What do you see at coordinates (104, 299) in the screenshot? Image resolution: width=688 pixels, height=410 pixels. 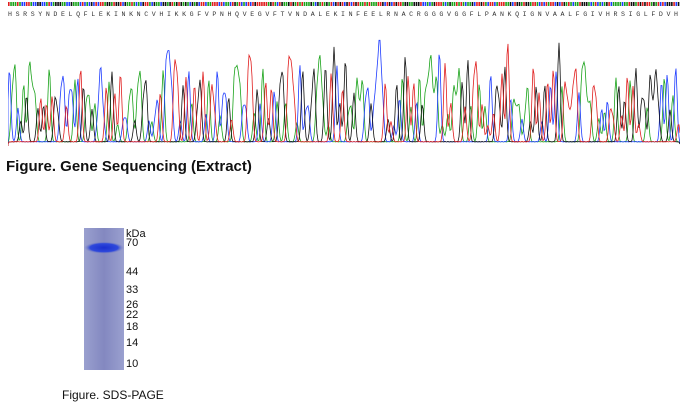 I see `sds-page-gel-lane` at bounding box center [104, 299].